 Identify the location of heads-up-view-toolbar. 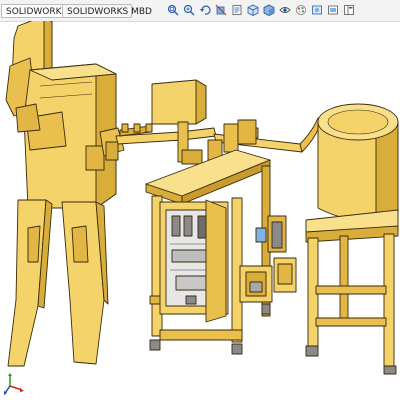
(261, 12).